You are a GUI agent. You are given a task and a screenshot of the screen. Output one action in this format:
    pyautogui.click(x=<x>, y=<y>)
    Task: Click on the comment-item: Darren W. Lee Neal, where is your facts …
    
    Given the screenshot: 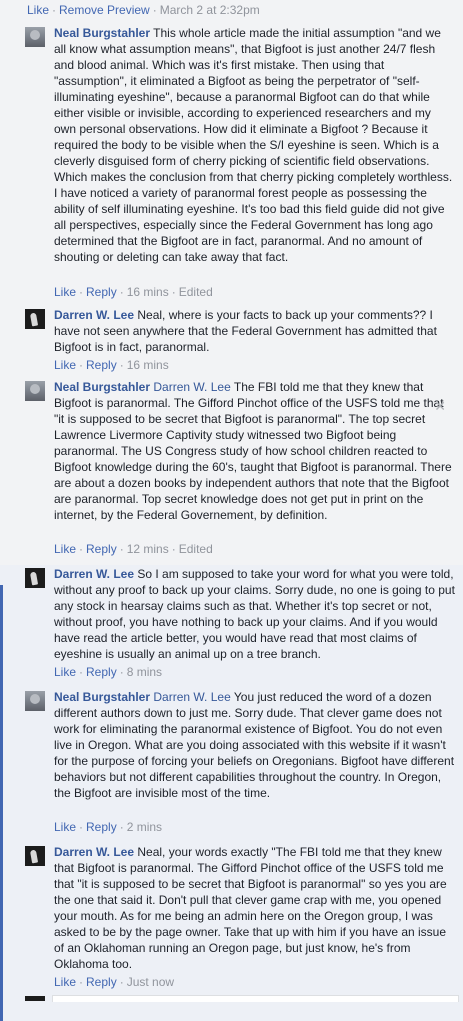 What is the action you would take?
    pyautogui.click(x=241, y=348)
    